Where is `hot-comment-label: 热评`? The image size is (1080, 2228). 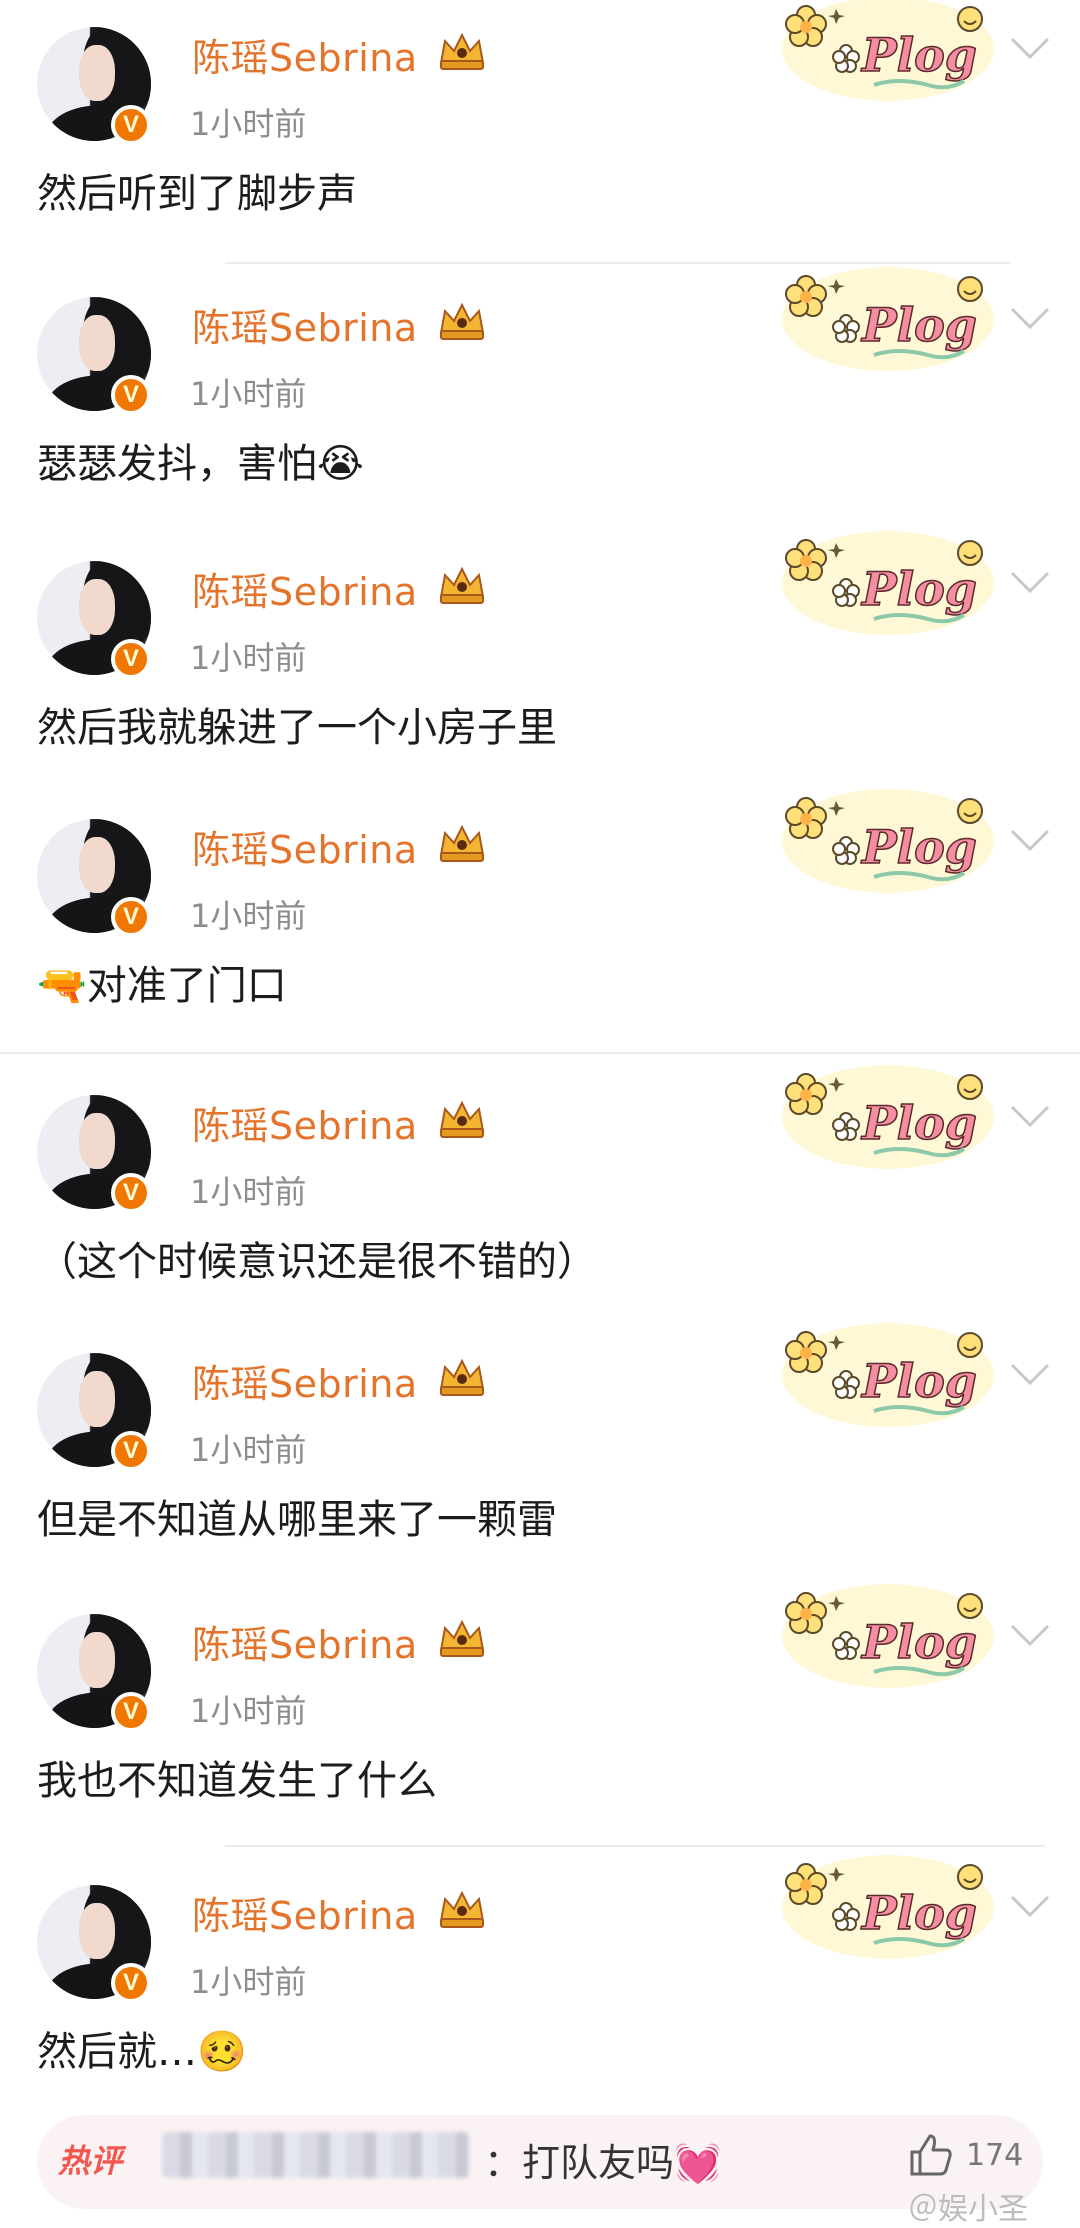 hot-comment-label: 热评 is located at coordinates (90, 2161).